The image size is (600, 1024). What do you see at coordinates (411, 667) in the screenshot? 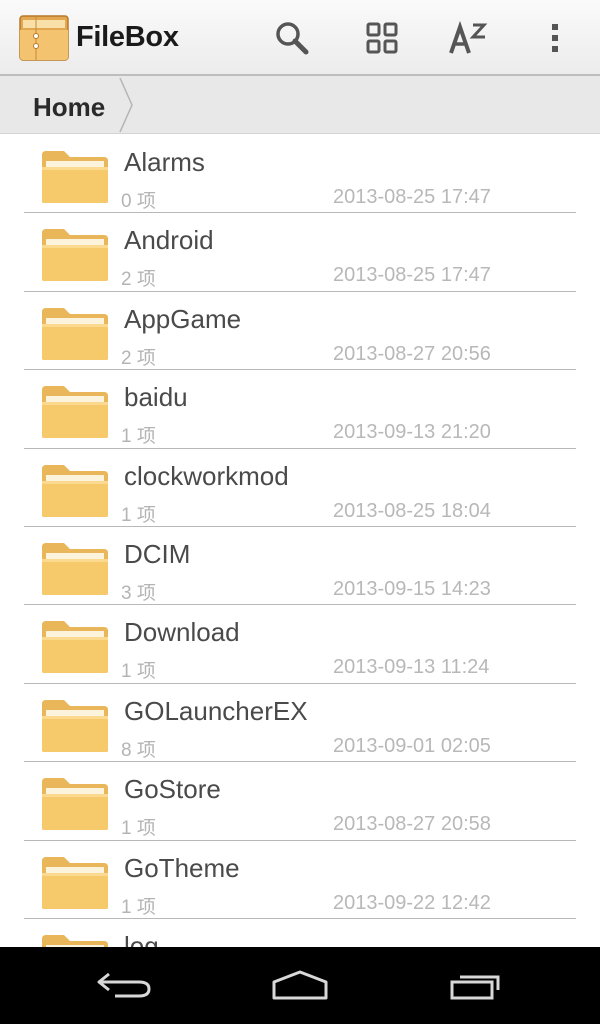
I see `modified-date: 2013-09-13 11:24` at bounding box center [411, 667].